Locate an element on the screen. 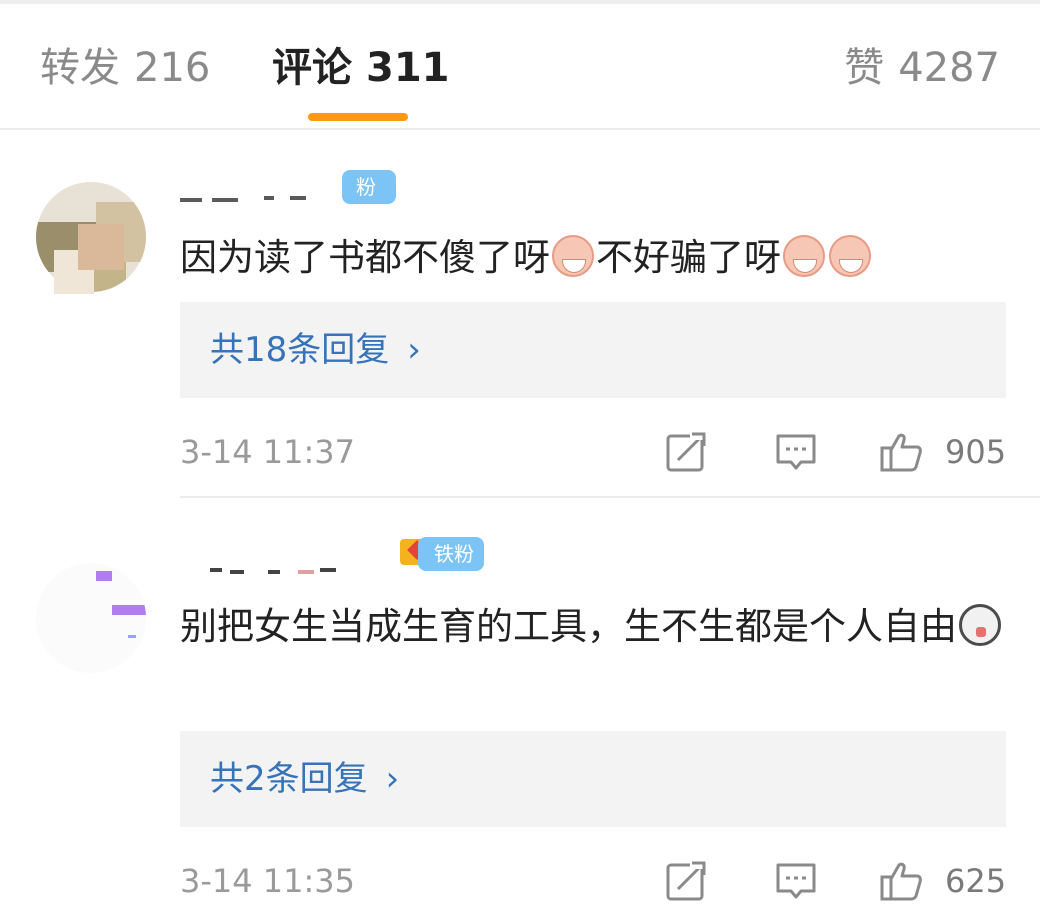 The width and height of the screenshot is (1040, 907). fan-badge: 铁粉 is located at coordinates (451, 554).